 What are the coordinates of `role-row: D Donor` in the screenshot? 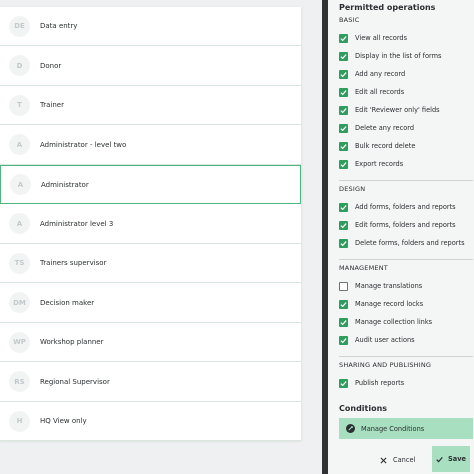 It's located at (150, 66).